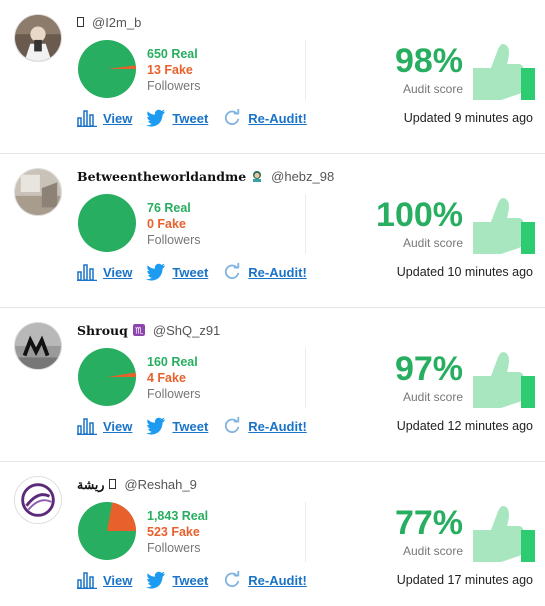 The width and height of the screenshot is (545, 606). Describe the element at coordinates (464, 272) in the screenshot. I see `updated-timestamp: Updated 10 minutes ago` at that location.